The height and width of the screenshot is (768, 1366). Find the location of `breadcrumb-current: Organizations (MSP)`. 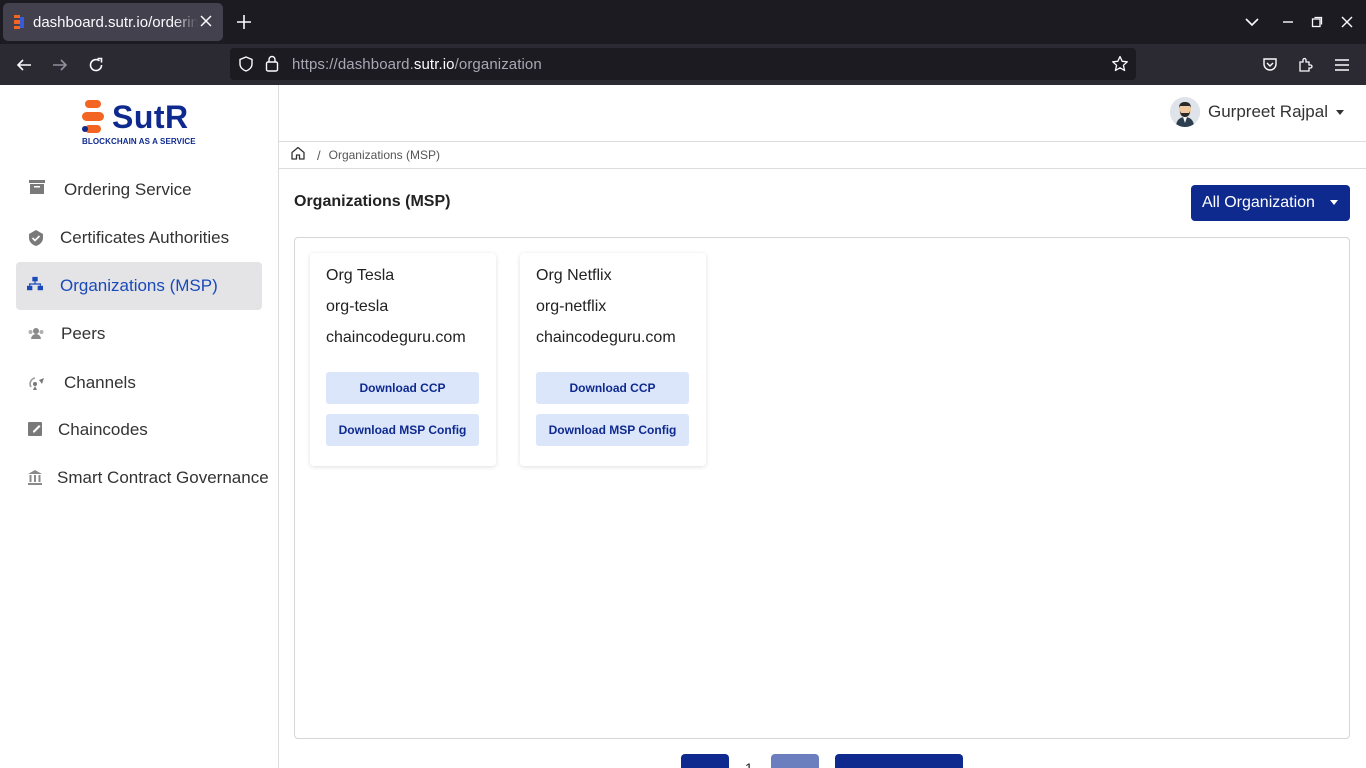

breadcrumb-current: Organizations (MSP) is located at coordinates (384, 155).